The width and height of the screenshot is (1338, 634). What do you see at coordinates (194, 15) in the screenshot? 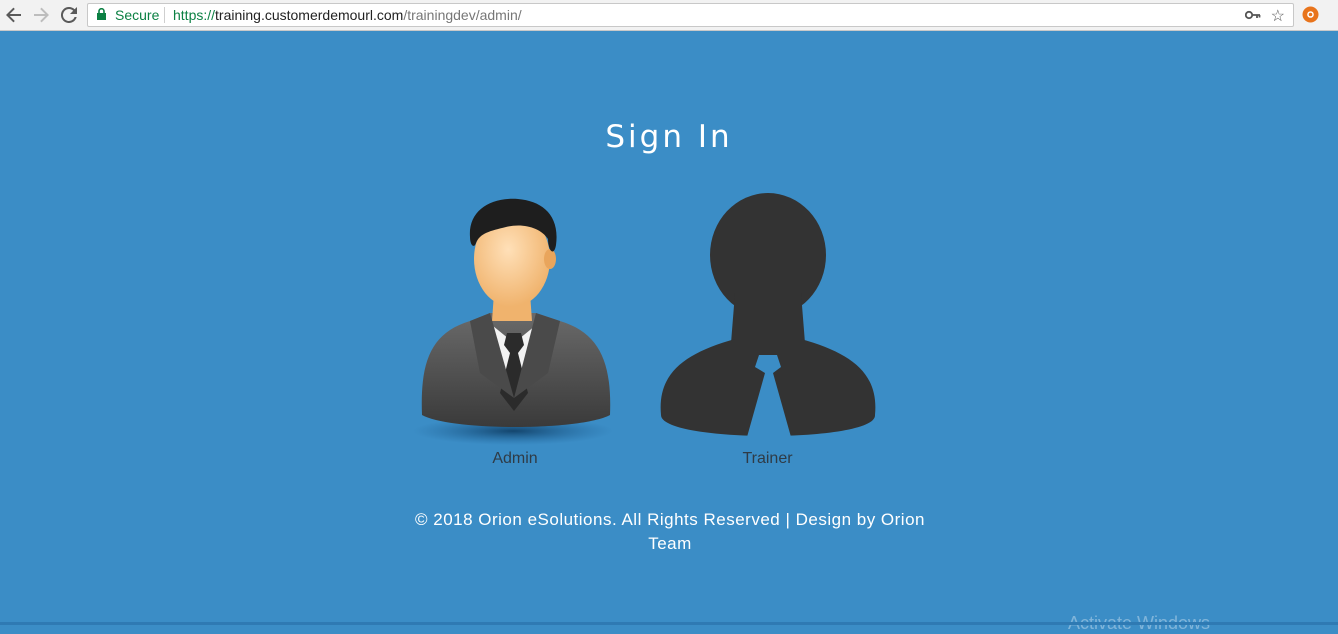
I see `url-scheme: https://` at bounding box center [194, 15].